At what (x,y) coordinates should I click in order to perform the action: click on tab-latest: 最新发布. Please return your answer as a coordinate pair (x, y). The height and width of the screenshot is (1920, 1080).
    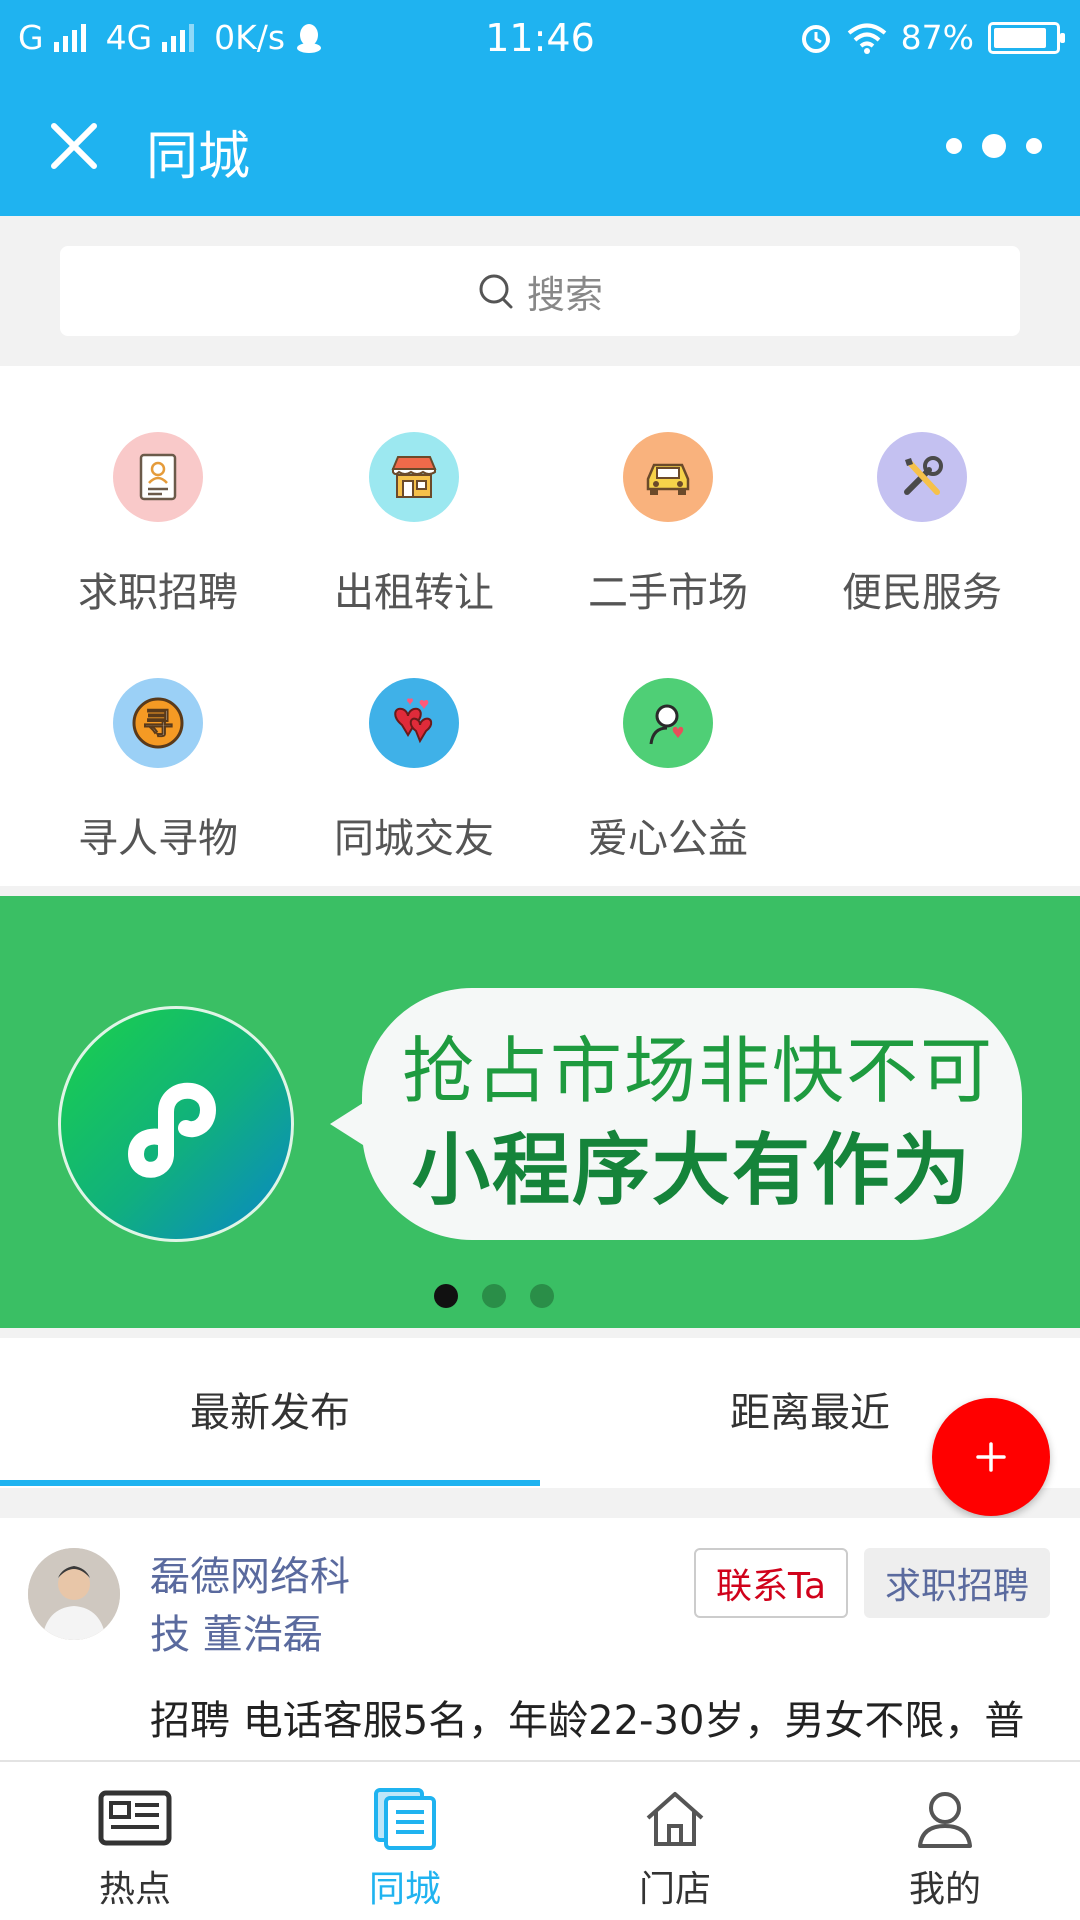
    Looking at the image, I should click on (270, 1413).